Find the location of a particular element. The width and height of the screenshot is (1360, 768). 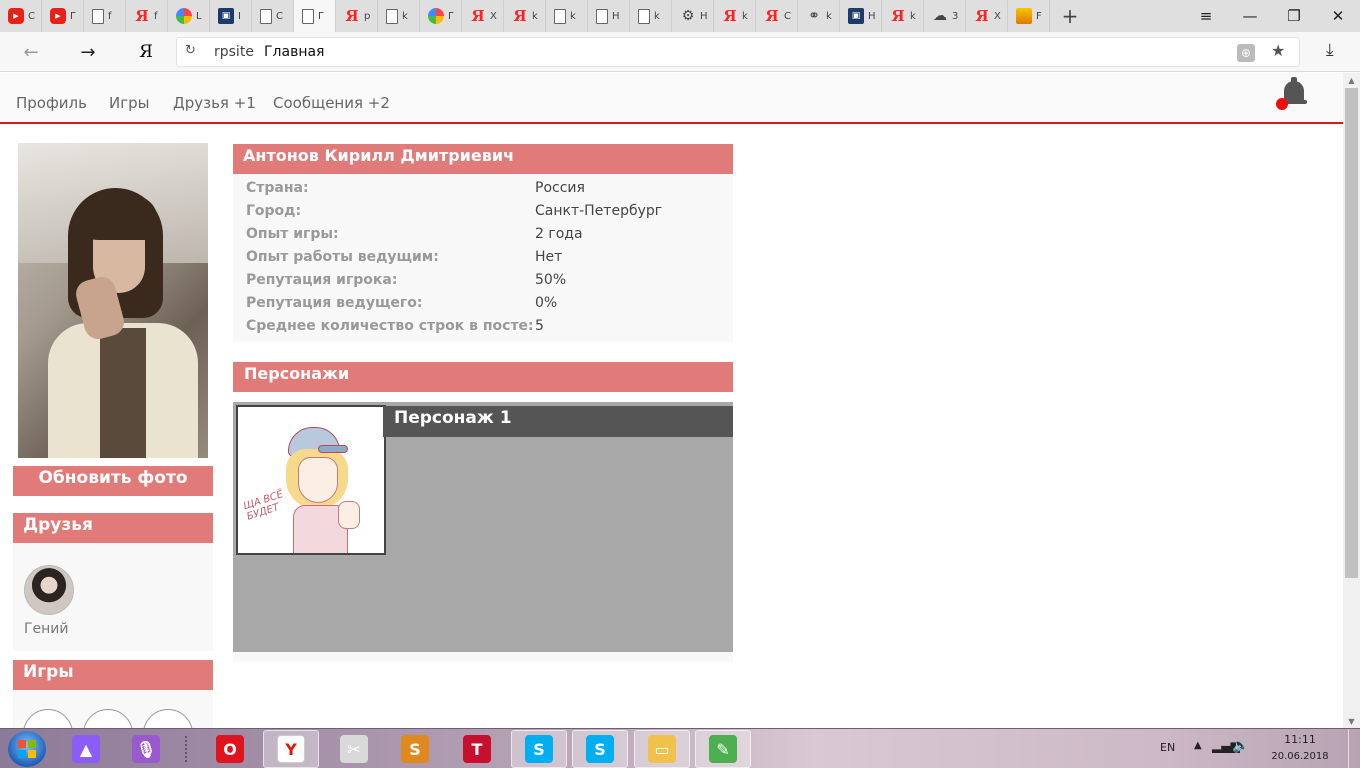

browser-tab: L is located at coordinates (189, 16).